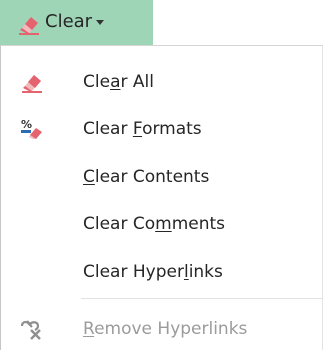 The width and height of the screenshot is (324, 350). Describe the element at coordinates (154, 224) in the screenshot. I see `menu-item-label: Clear Comments` at that location.